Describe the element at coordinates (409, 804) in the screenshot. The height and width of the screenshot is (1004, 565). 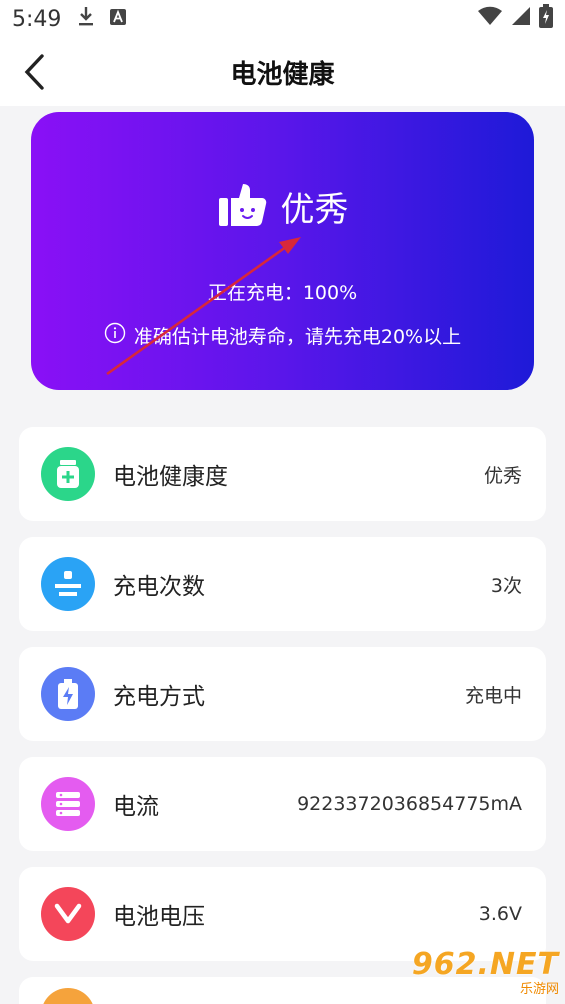
I see `list-item-value: 9223372036854775mA` at that location.